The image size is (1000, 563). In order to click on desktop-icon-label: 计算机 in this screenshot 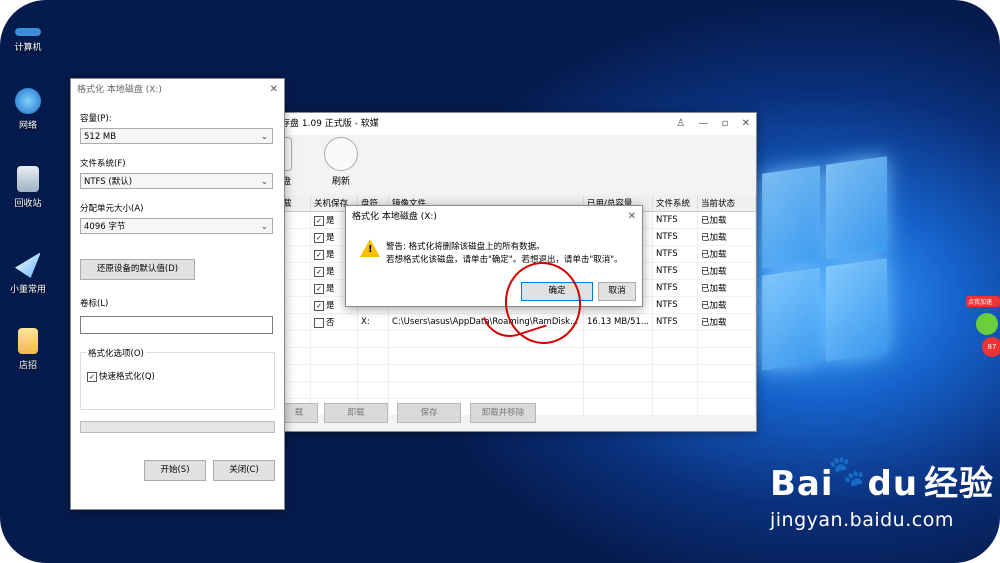, I will do `click(28, 48)`.